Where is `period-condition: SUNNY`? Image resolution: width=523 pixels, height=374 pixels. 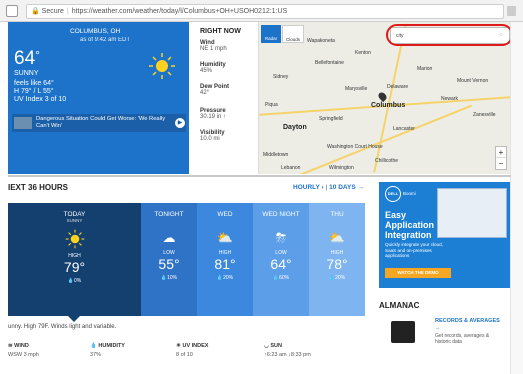 period-condition: SUNNY is located at coordinates (74, 220).